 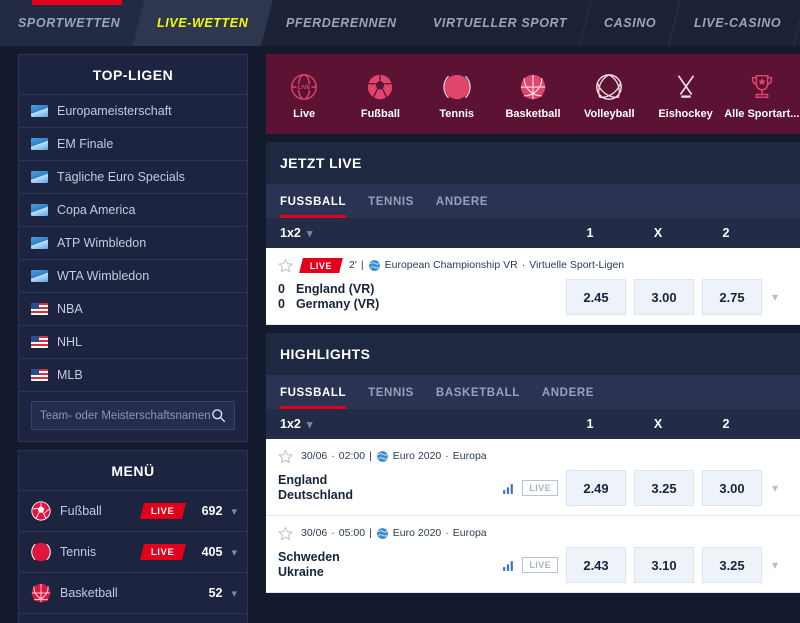 I want to click on sidebar-item-mlb: MLB, so click(x=133, y=374).